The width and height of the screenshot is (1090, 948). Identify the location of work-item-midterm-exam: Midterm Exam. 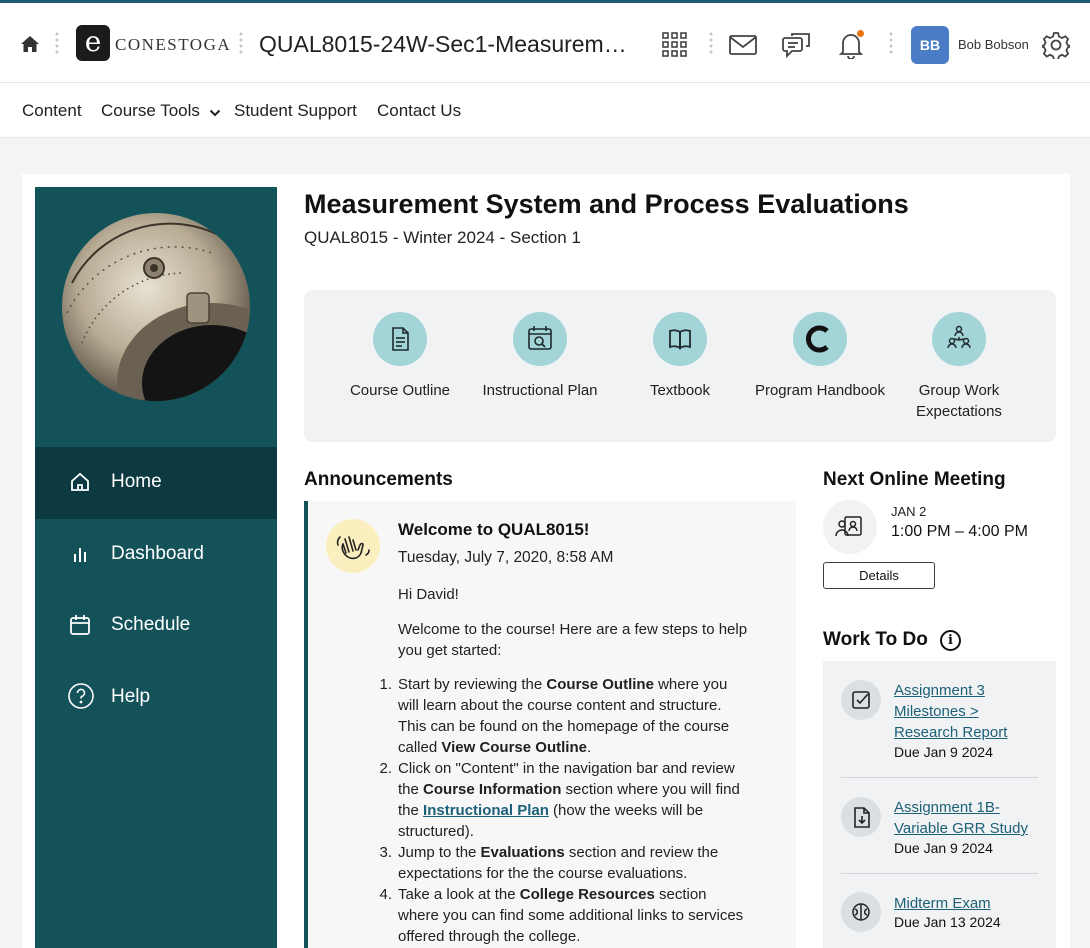
(969, 903).